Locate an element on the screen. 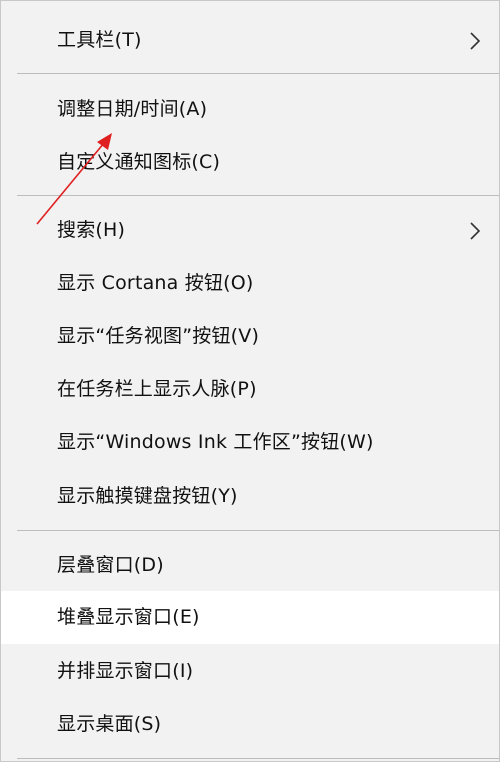  menu-item-label: 工具栏(T) is located at coordinates (99, 40).